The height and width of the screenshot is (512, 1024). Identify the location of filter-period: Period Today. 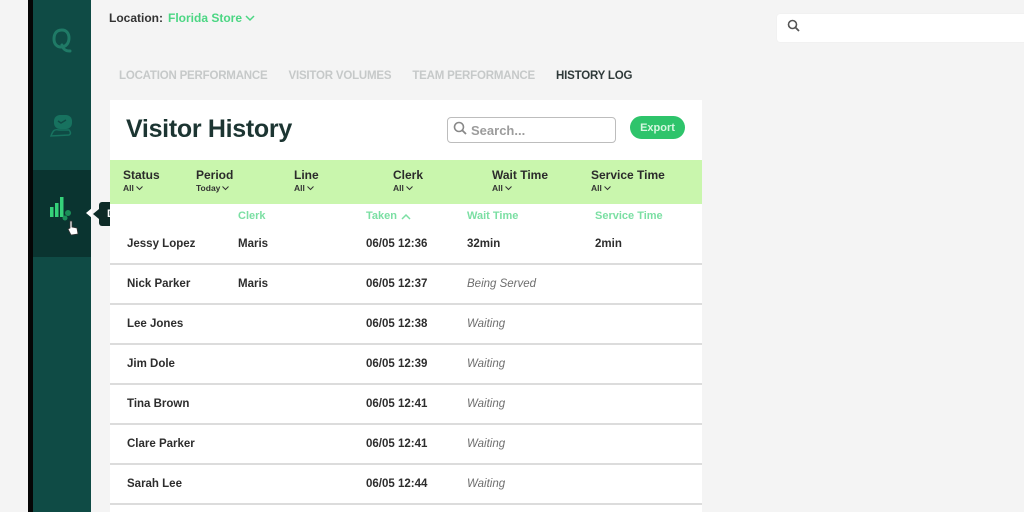
(214, 180).